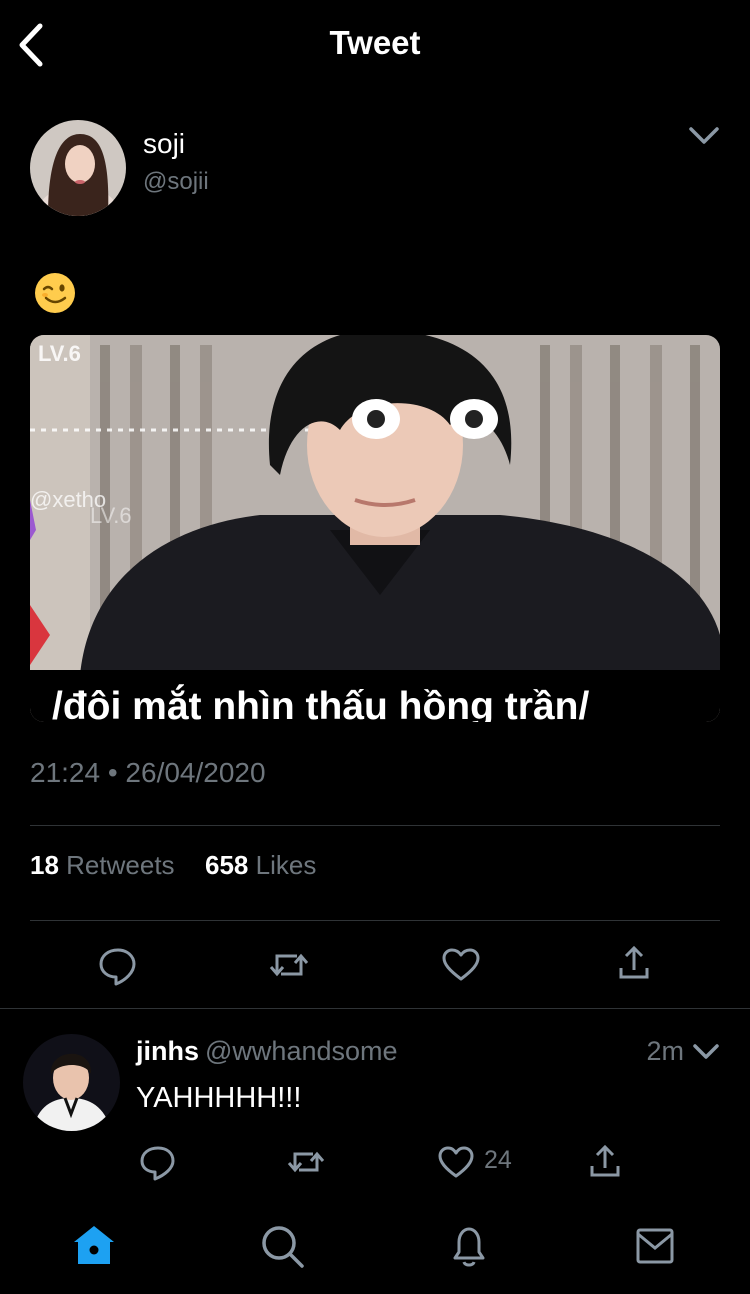 The image size is (750, 1294). Describe the element at coordinates (71, 1082) in the screenshot. I see `reply-avatar` at that location.